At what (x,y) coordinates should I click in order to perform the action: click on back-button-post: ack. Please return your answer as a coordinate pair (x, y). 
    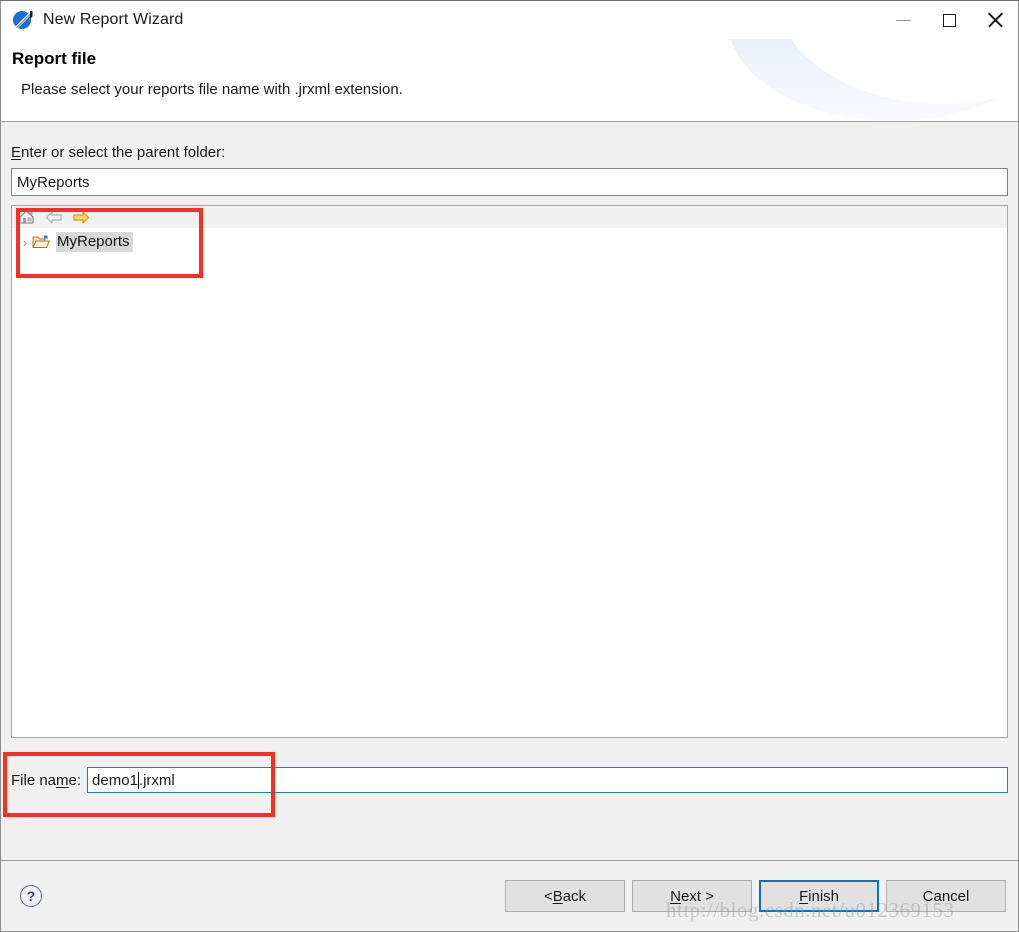
    Looking at the image, I should click on (574, 896).